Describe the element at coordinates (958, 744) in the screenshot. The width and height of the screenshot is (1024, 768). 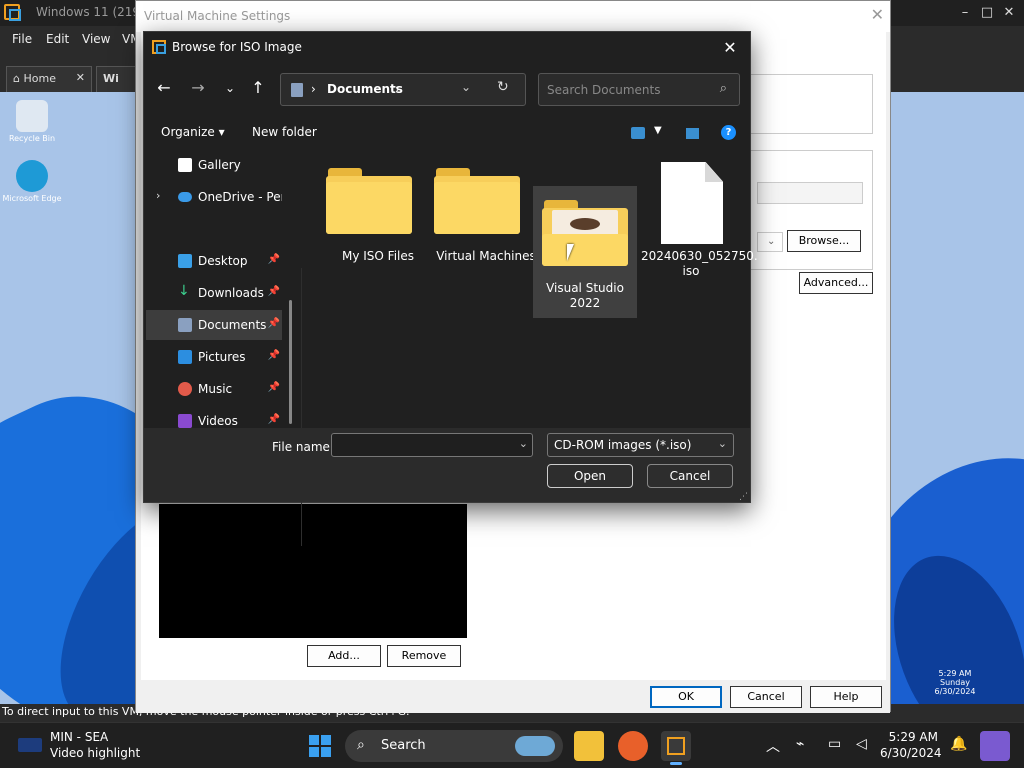
I see `notification-bell-icon: 🔔` at that location.